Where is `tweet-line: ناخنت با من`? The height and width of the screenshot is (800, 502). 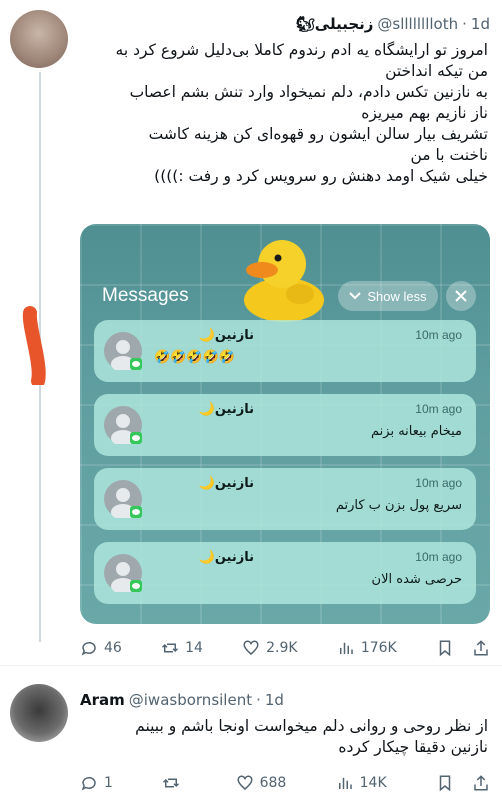 tweet-line: ناخنت با من is located at coordinates (449, 155).